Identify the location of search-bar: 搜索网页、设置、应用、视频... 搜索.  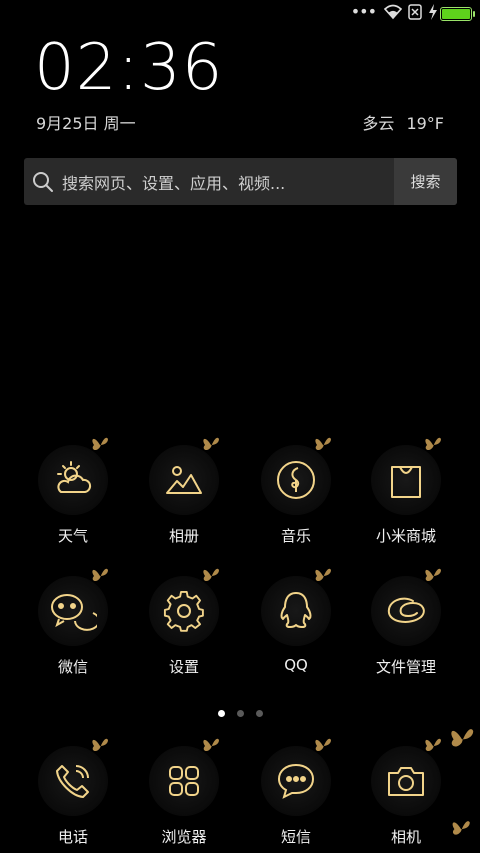
(240, 181).